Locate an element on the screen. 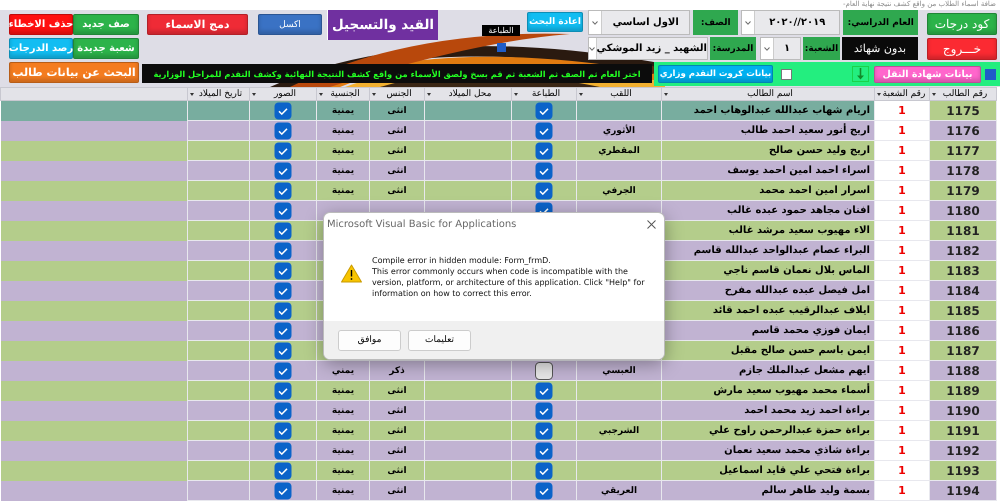  column-header: الطباعة is located at coordinates (544, 94).